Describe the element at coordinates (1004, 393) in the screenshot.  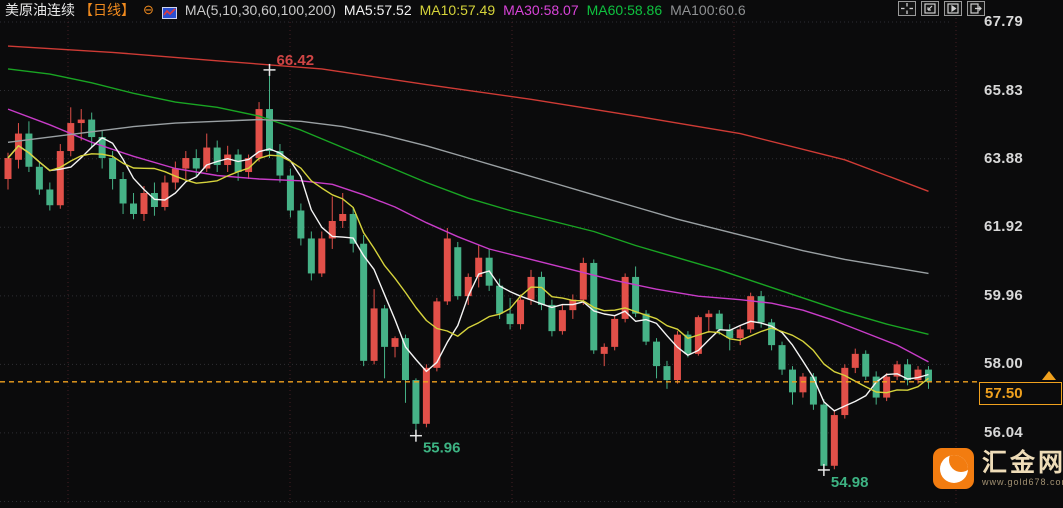
I see `current-price-value: 57.50` at that location.